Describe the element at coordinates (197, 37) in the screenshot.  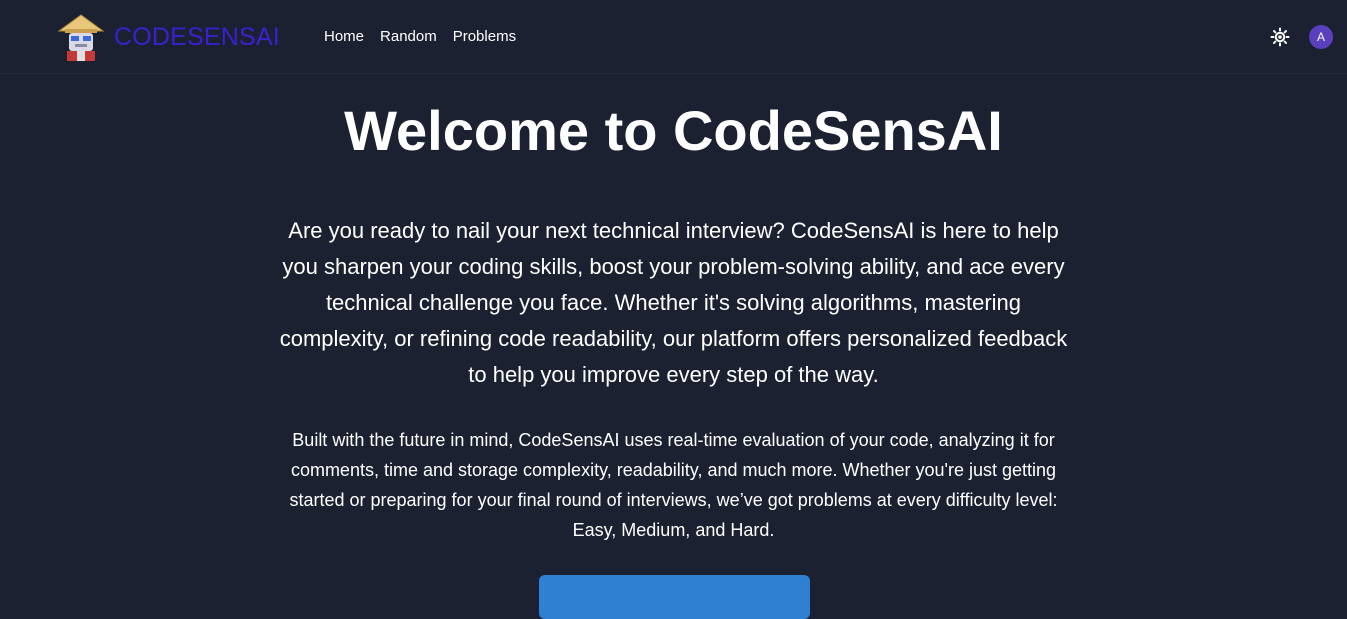
I see `brand-name: CODESENSAI` at that location.